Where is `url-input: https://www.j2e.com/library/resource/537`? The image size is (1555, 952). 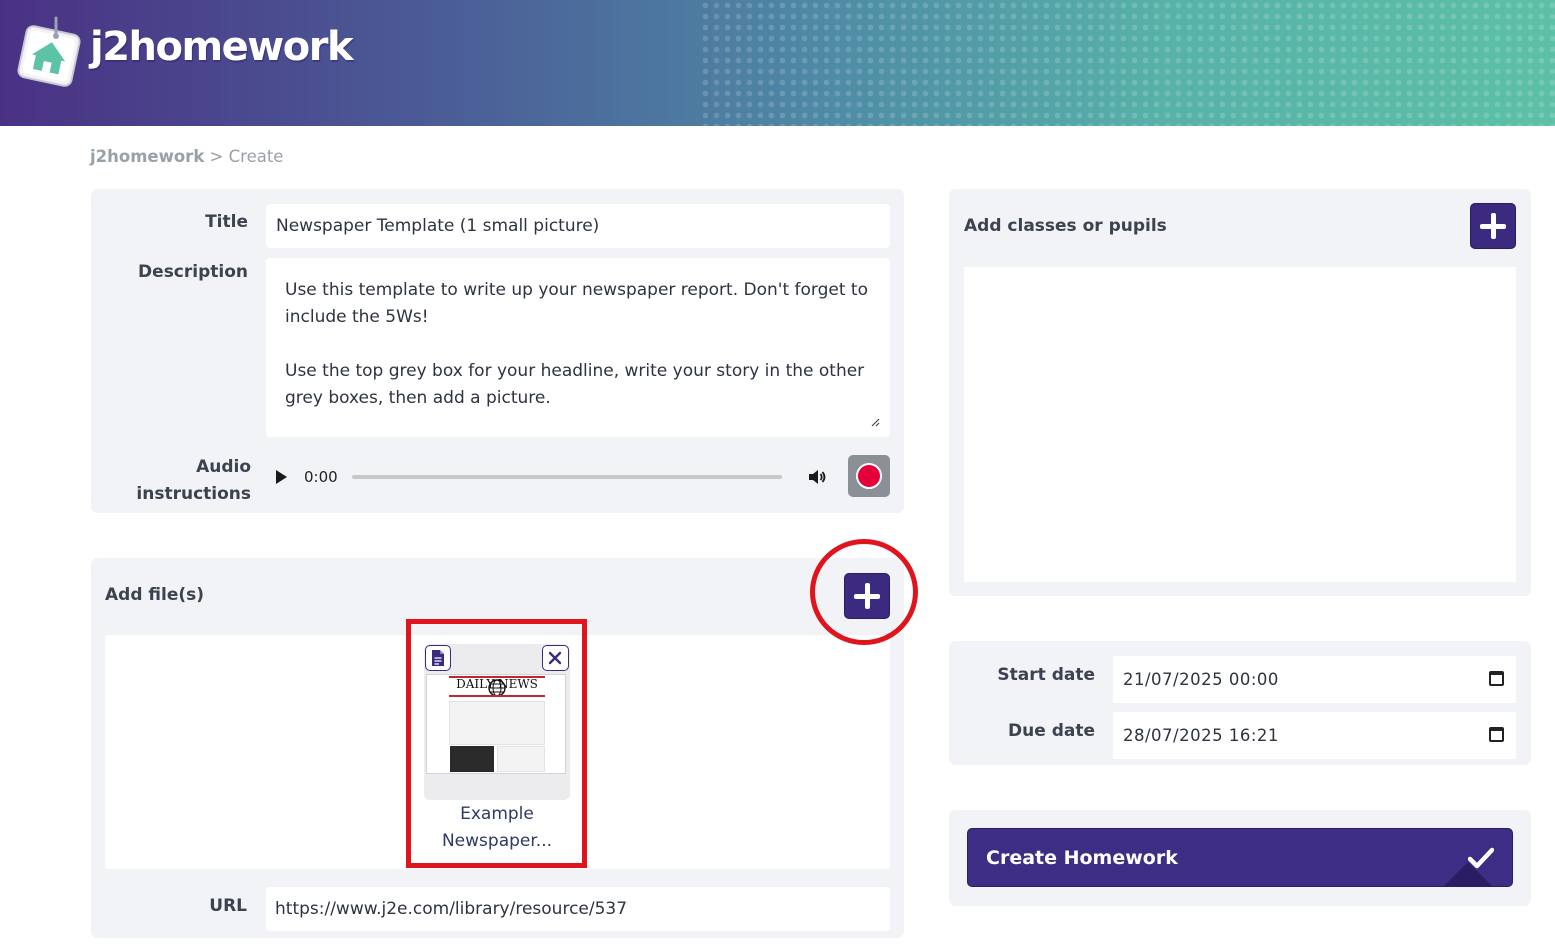 url-input: https://www.j2e.com/library/resource/537 is located at coordinates (578, 909).